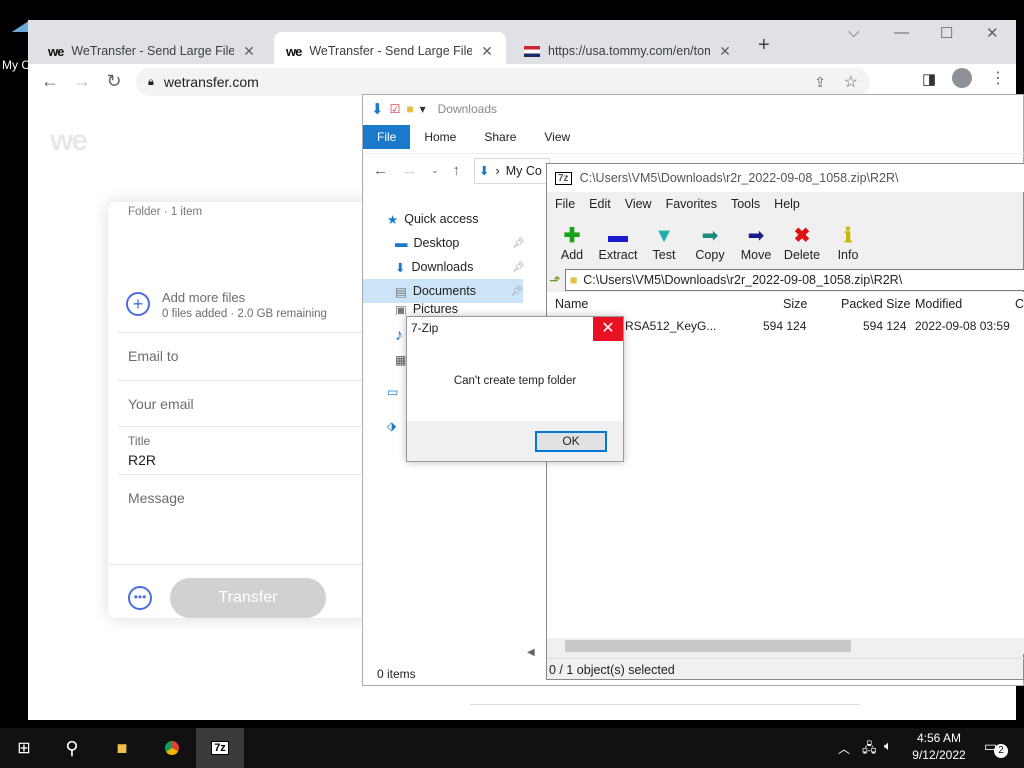 Image resolution: width=1024 pixels, height=768 pixels. Describe the element at coordinates (531, 652) in the screenshot. I see `scroll-left-icon: ◀` at that location.